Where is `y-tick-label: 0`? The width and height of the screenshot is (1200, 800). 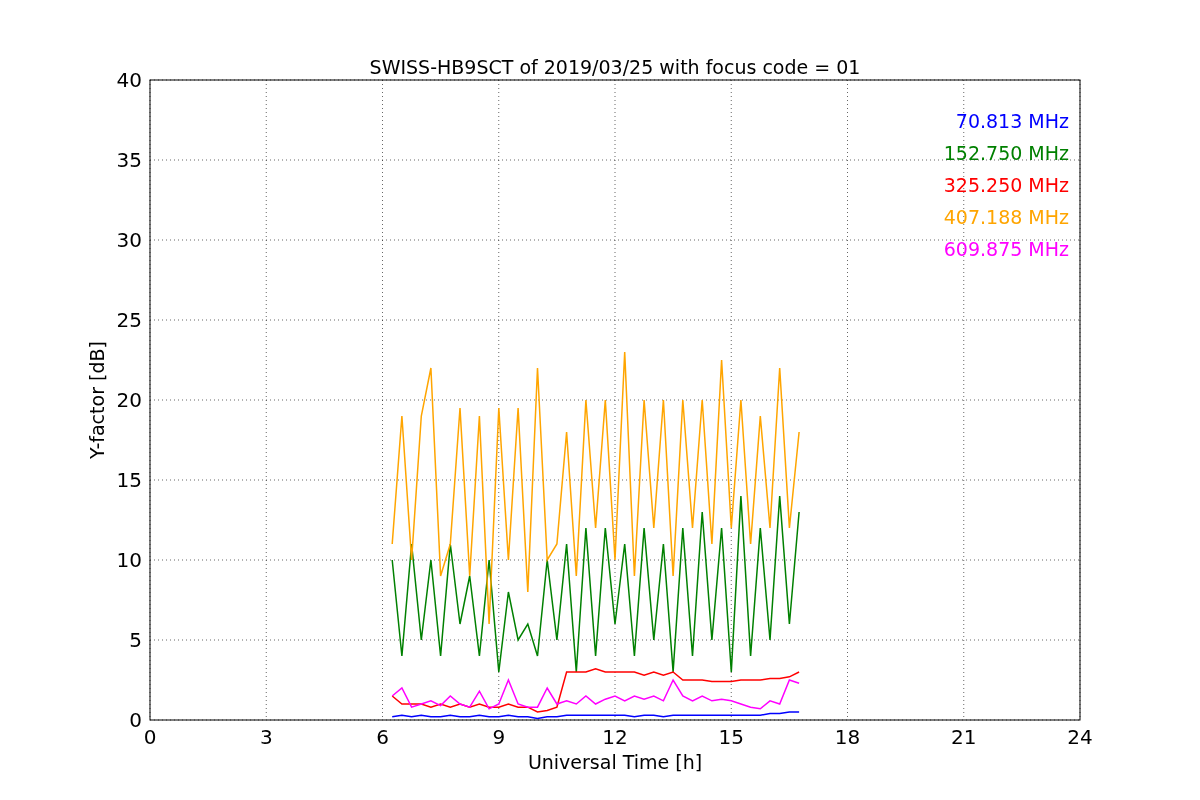
y-tick-label: 0 is located at coordinates (135, 720).